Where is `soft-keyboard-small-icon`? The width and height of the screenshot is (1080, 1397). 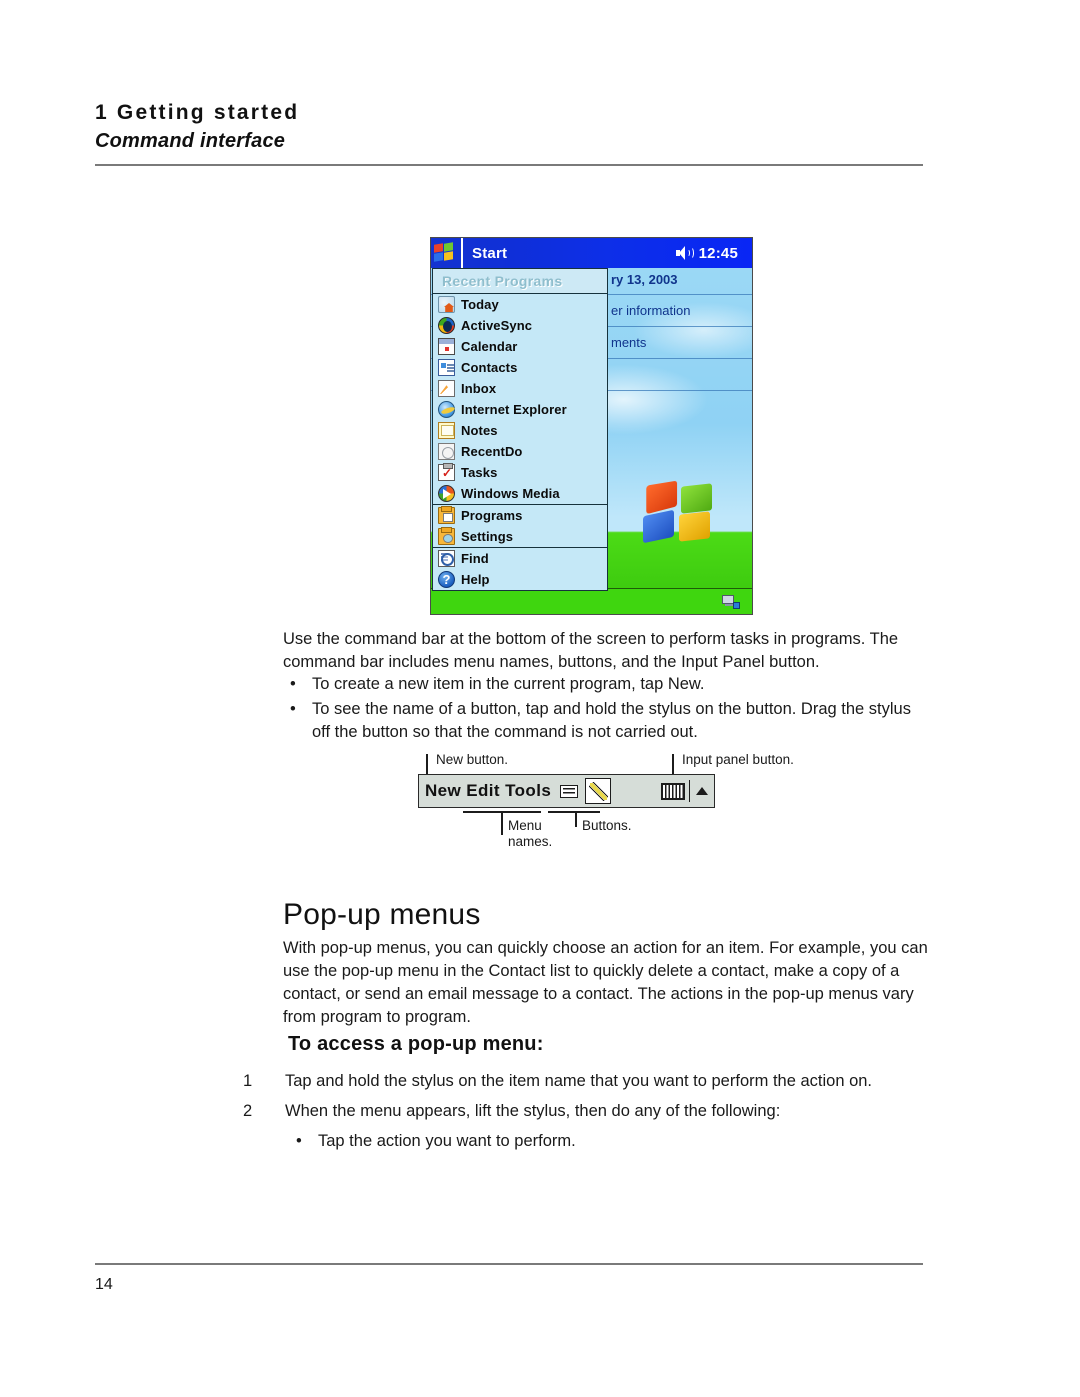 soft-keyboard-small-icon is located at coordinates (569, 791).